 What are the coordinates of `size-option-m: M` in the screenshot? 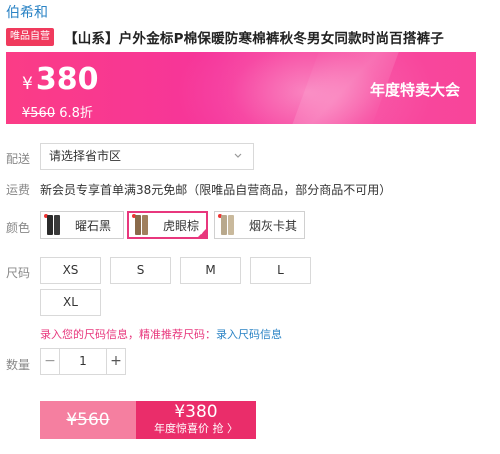 It's located at (210, 270).